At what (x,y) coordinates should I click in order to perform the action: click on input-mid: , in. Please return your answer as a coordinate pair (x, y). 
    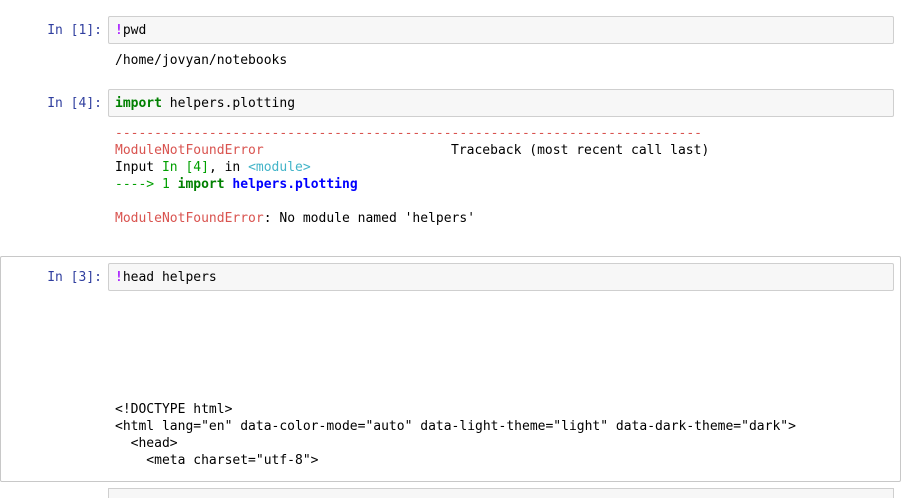
    Looking at the image, I should click on (228, 167).